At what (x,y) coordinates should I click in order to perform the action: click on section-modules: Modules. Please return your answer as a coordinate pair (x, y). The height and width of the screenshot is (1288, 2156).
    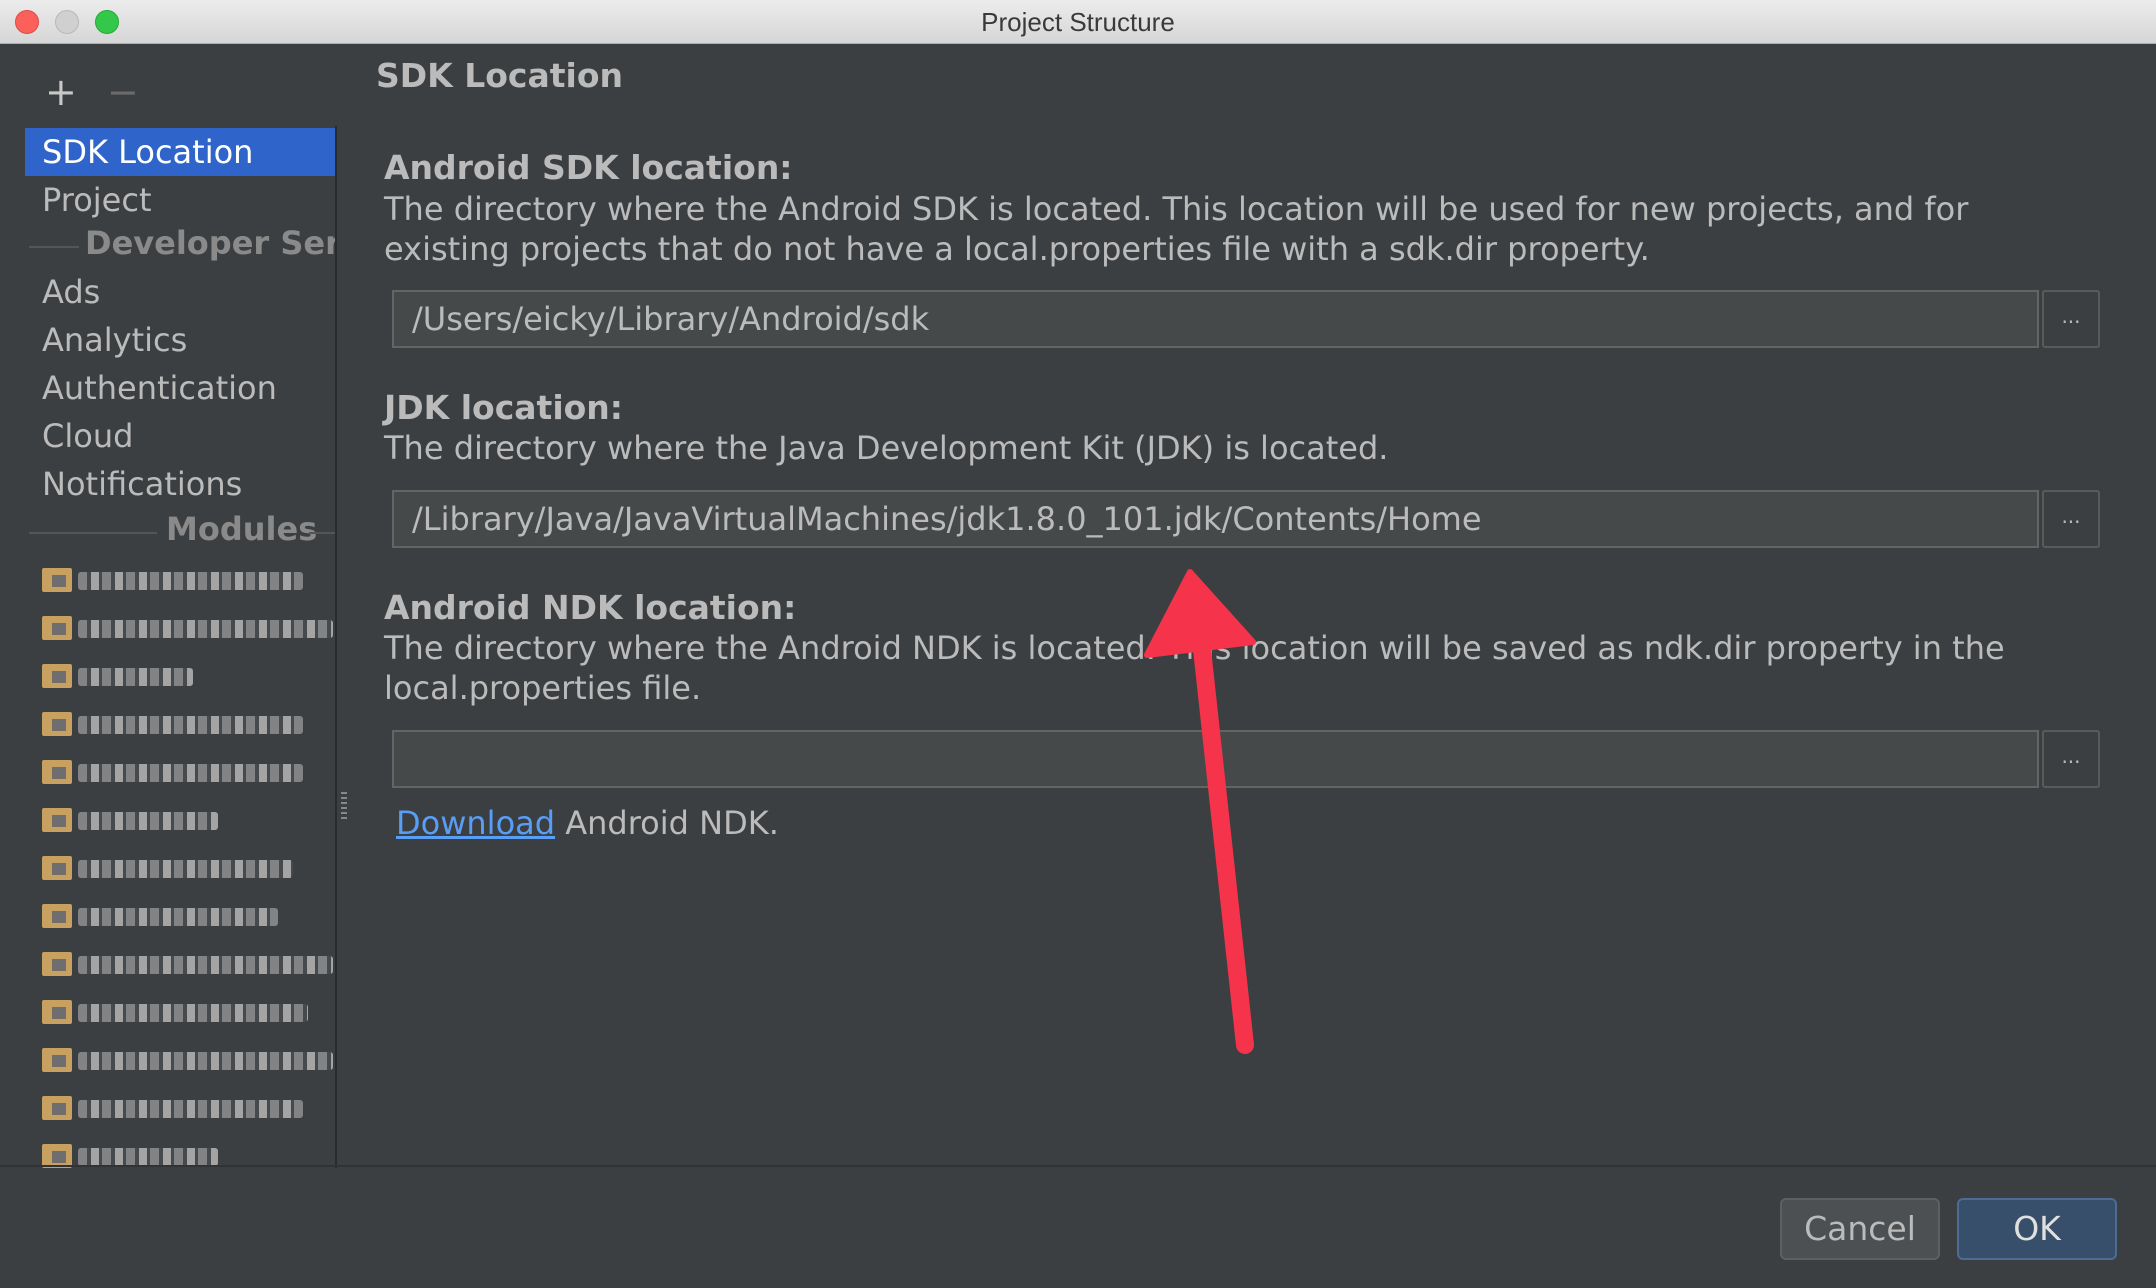
    Looking at the image, I should click on (180, 532).